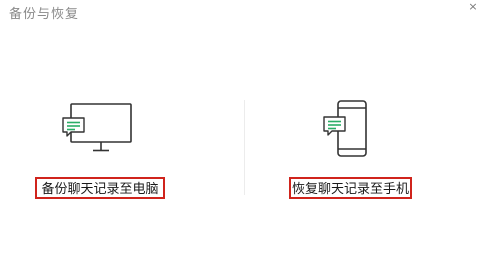  Describe the element at coordinates (345, 128) in the screenshot. I see `phone-chat-icon` at that location.